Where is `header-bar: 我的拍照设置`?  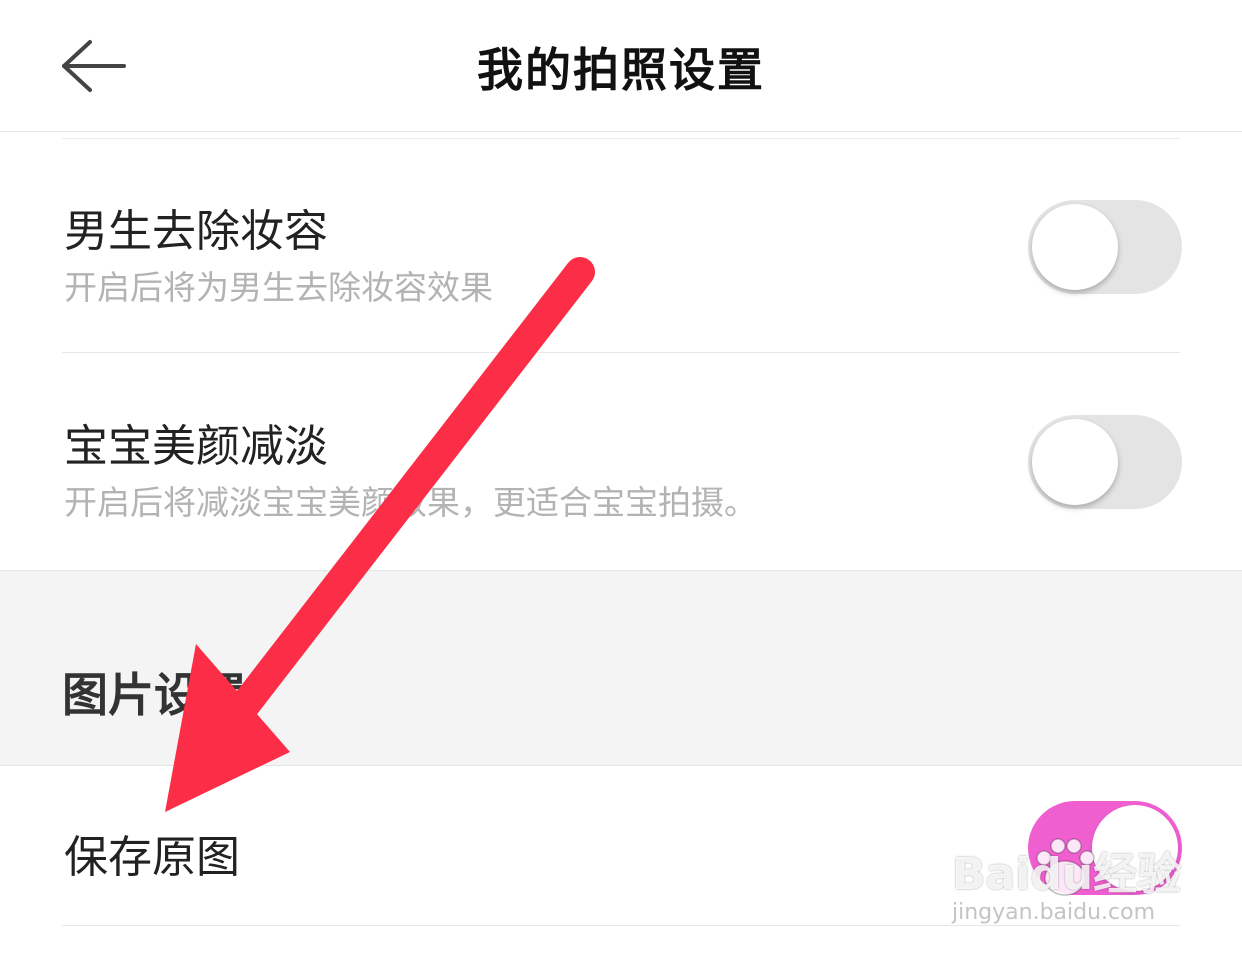
header-bar: 我的拍照设置 is located at coordinates (621, 66).